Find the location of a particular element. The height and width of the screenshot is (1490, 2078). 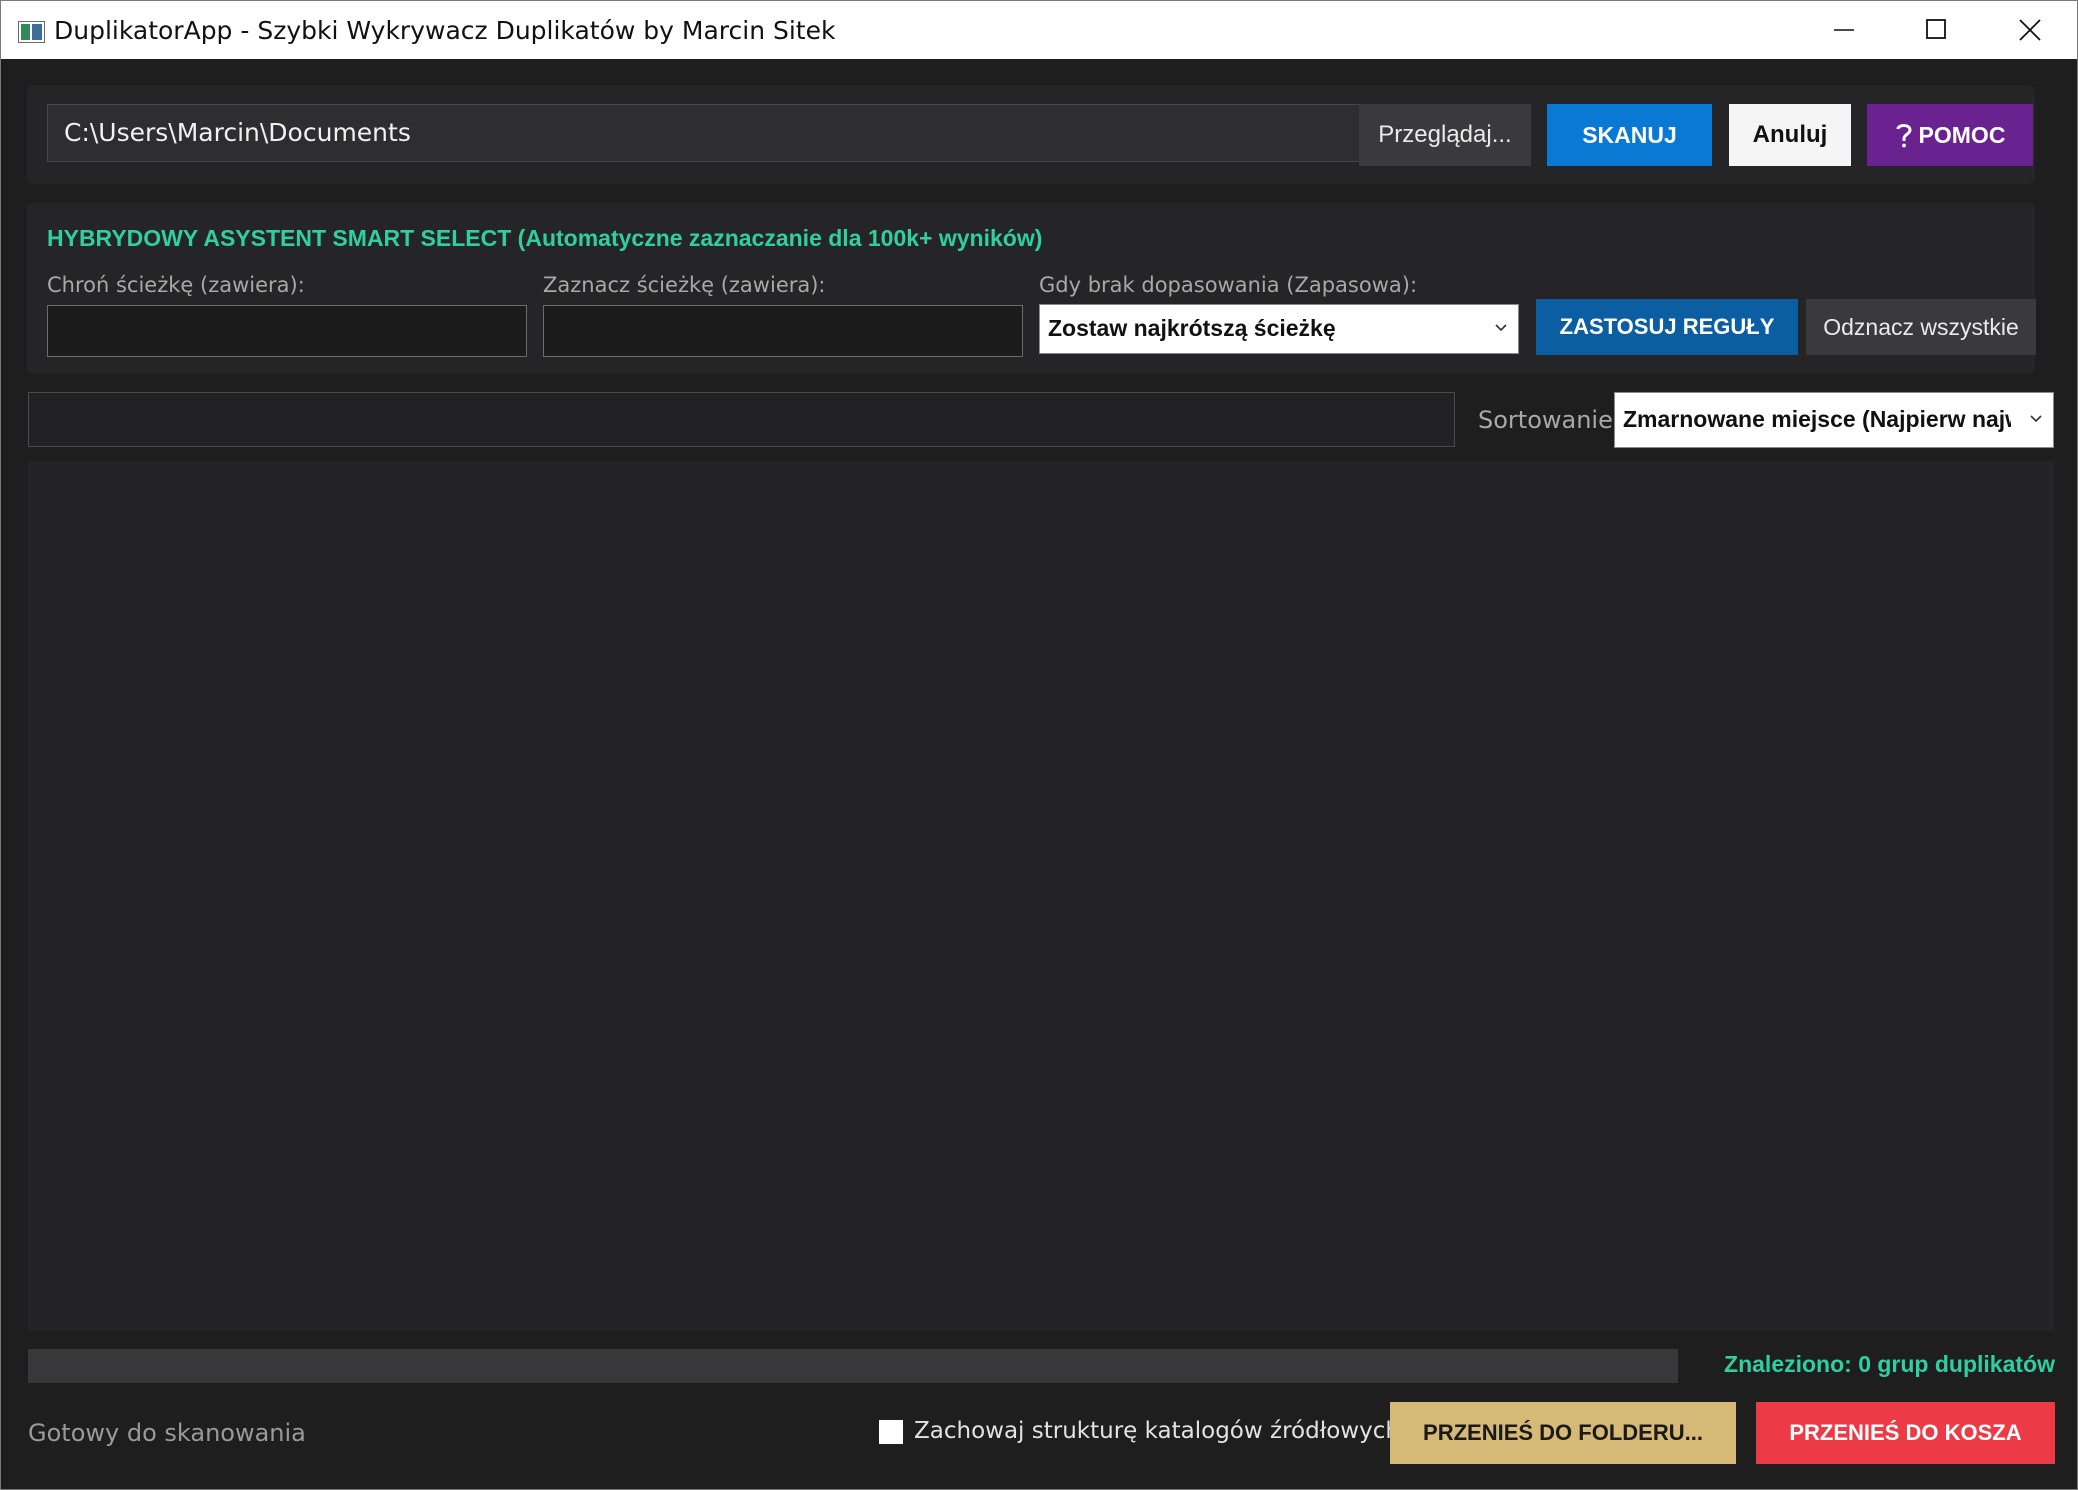

help-button-label: POMOC is located at coordinates (1962, 135).